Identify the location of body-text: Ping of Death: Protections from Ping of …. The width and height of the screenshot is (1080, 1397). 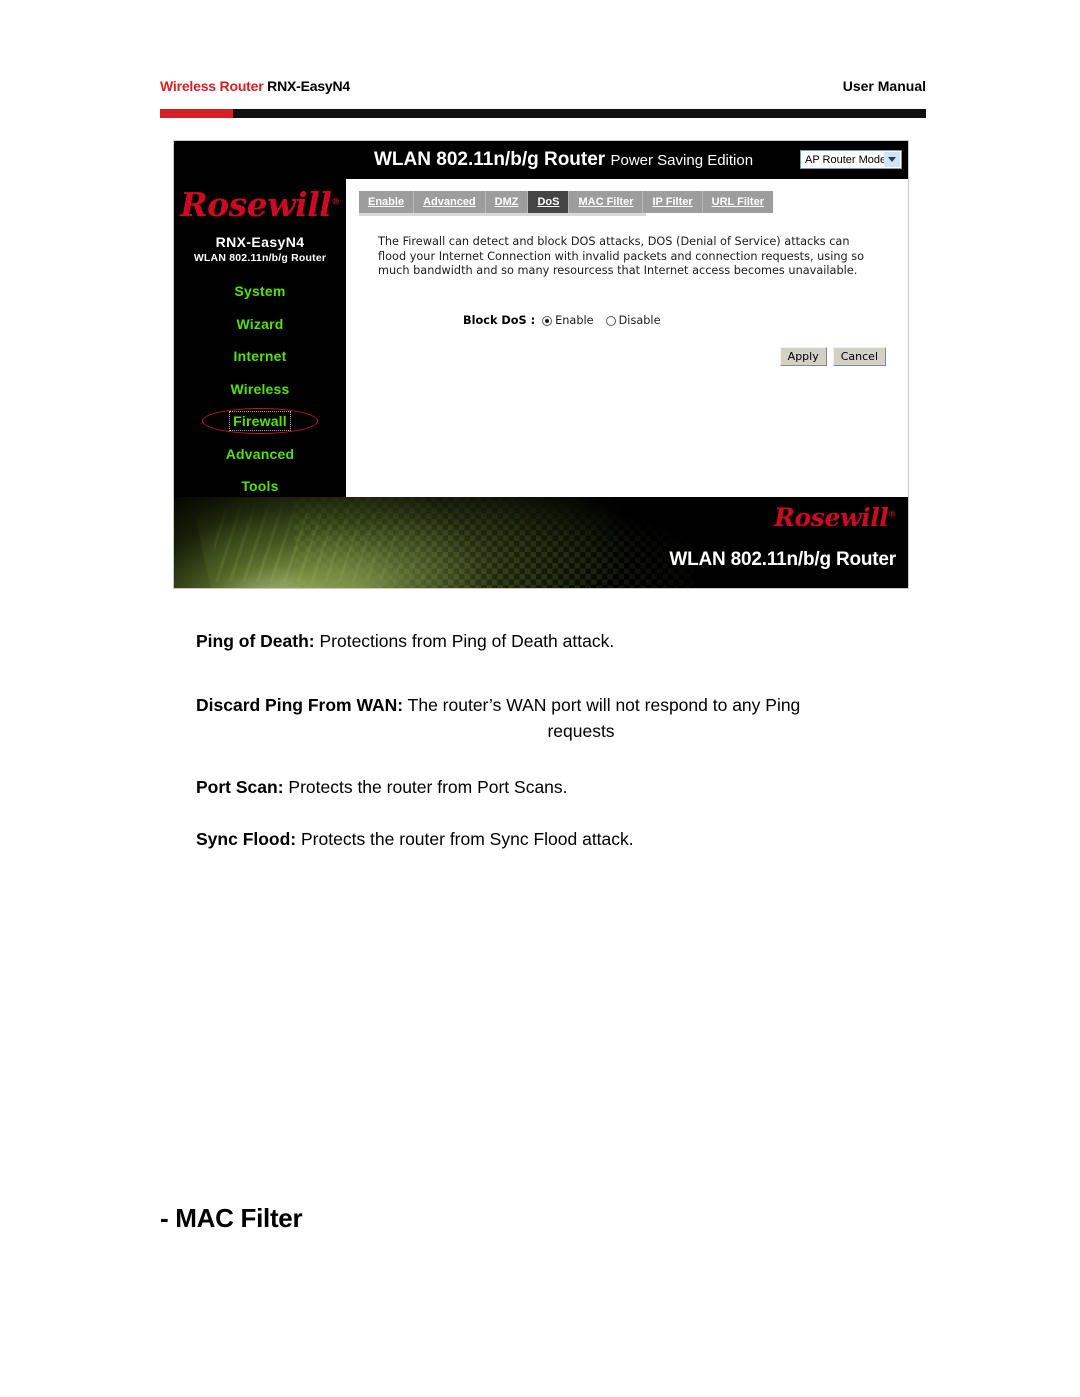
(546, 754).